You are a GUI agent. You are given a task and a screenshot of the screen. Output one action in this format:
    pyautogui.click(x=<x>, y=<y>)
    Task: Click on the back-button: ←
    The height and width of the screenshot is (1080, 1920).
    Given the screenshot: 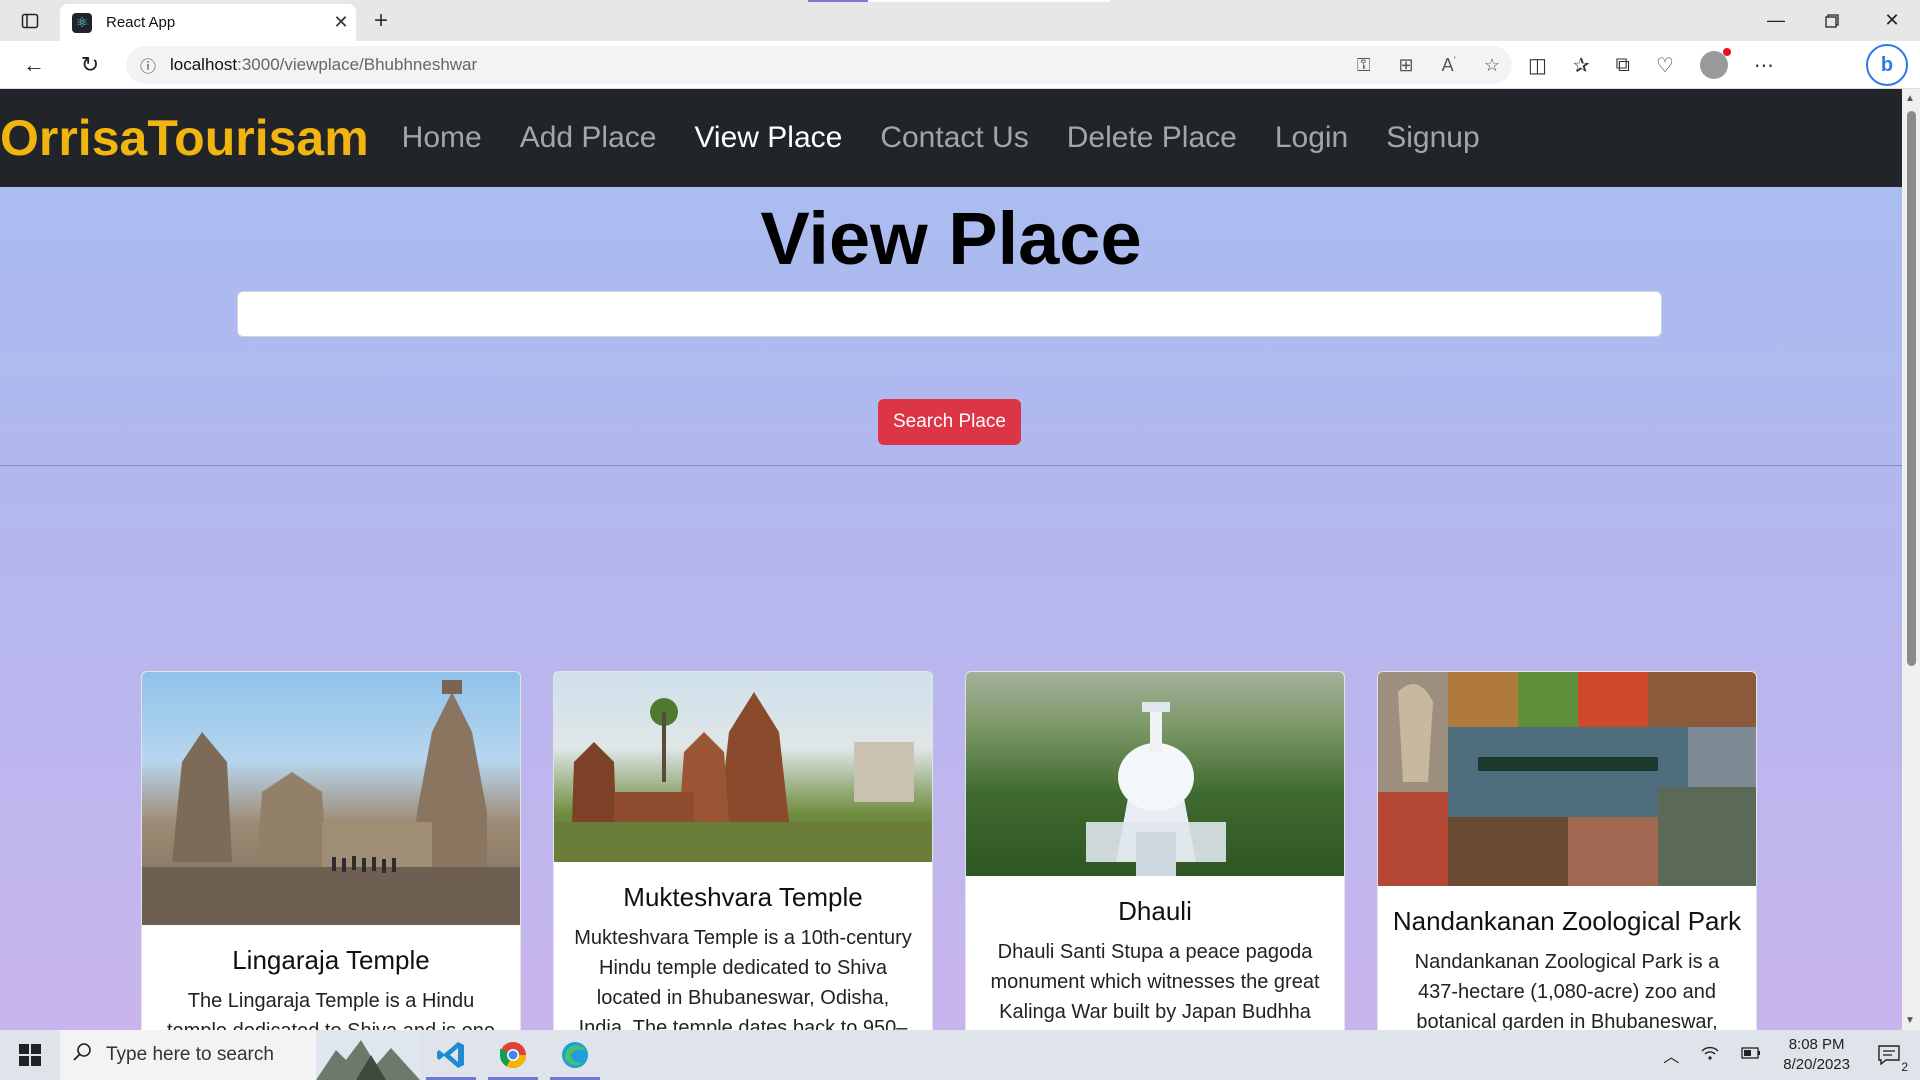 What is the action you would take?
    pyautogui.click(x=34, y=65)
    